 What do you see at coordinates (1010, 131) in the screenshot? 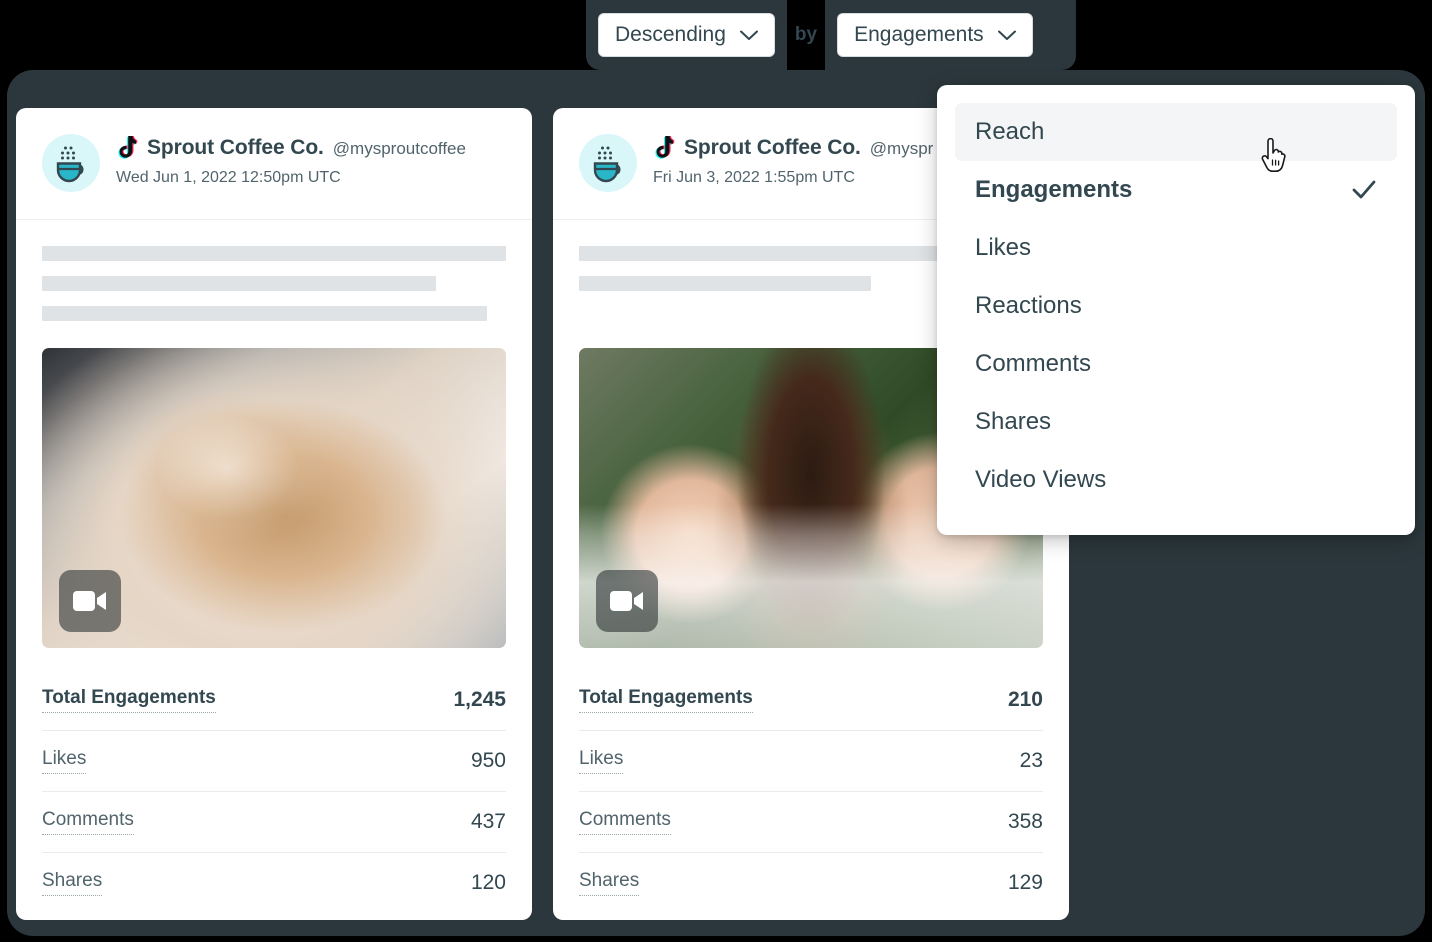
I see `dropdown-item-label: Reach` at bounding box center [1010, 131].